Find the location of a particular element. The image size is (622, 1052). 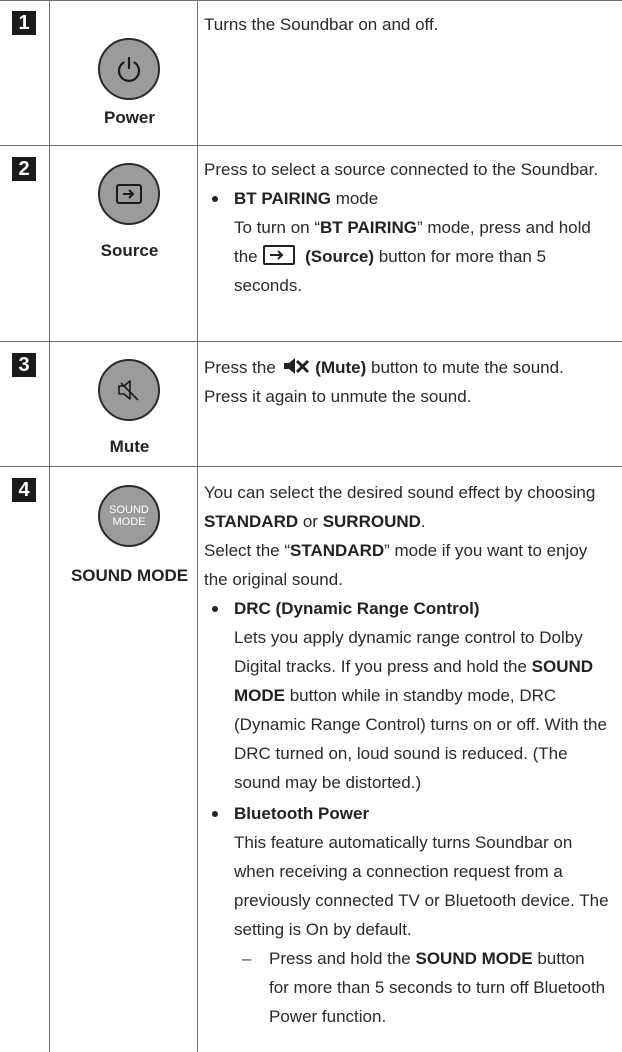

bullet-title: Bluetooth Power is located at coordinates (302, 813).